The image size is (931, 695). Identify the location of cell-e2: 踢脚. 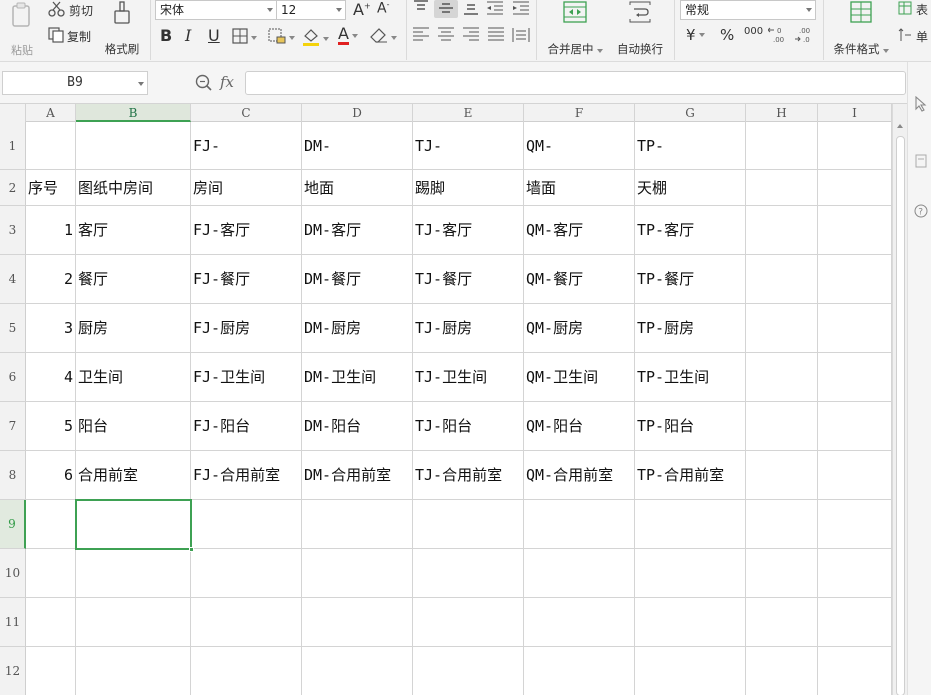
(468, 188).